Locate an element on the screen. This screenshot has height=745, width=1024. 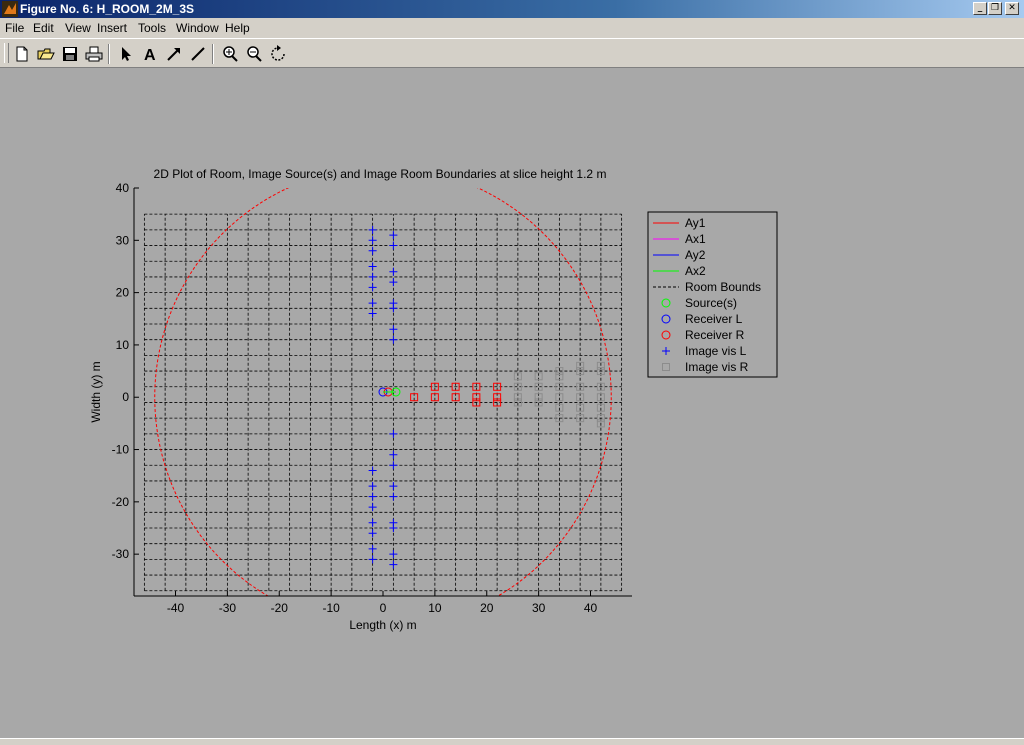
y-tick-label: 20 is located at coordinates (123, 293).